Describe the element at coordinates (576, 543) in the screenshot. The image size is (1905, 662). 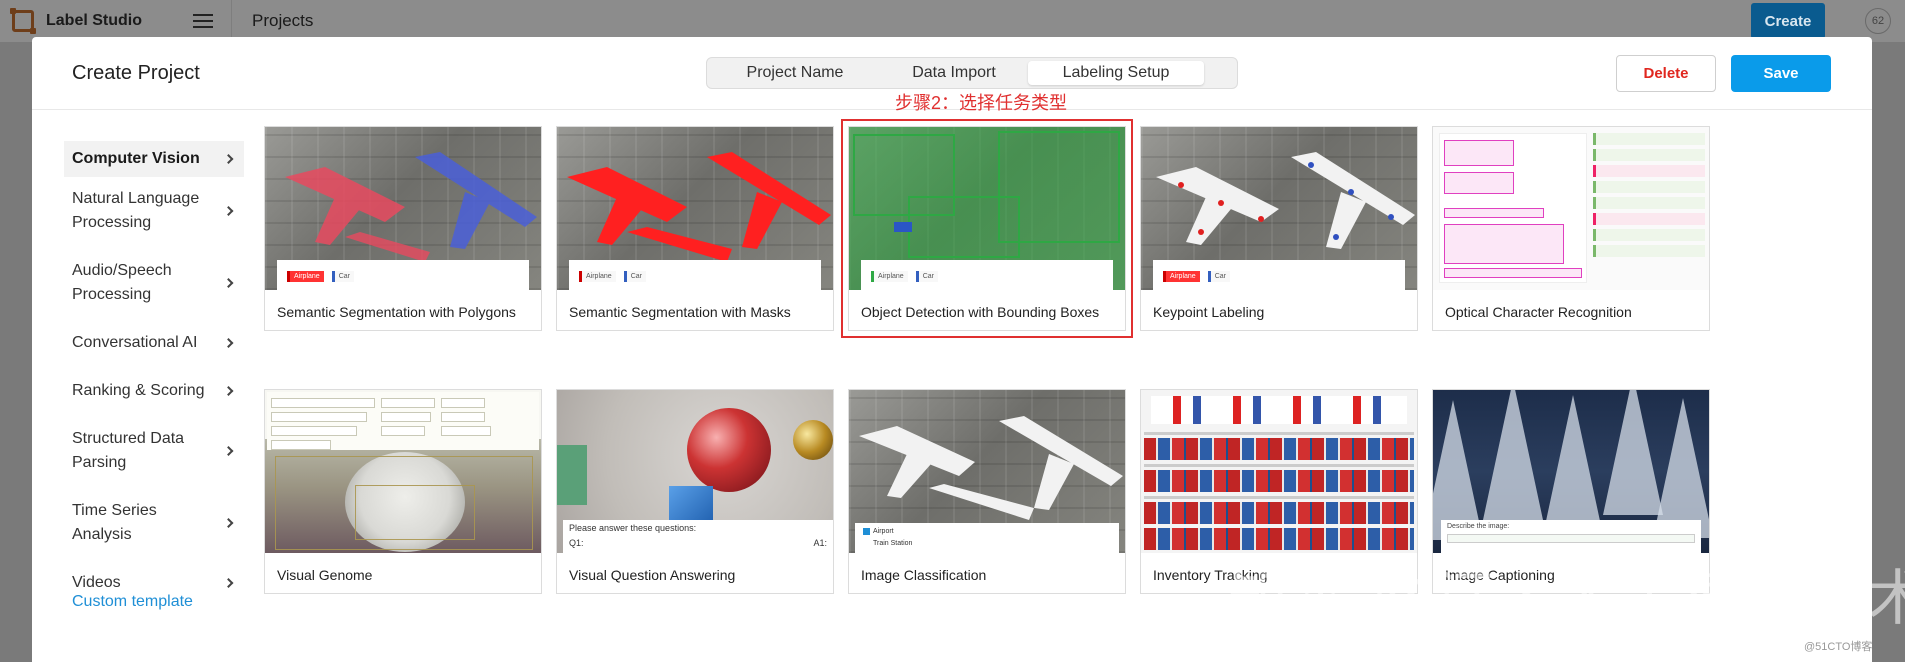
I see `vqa-q1: Q1:` at that location.